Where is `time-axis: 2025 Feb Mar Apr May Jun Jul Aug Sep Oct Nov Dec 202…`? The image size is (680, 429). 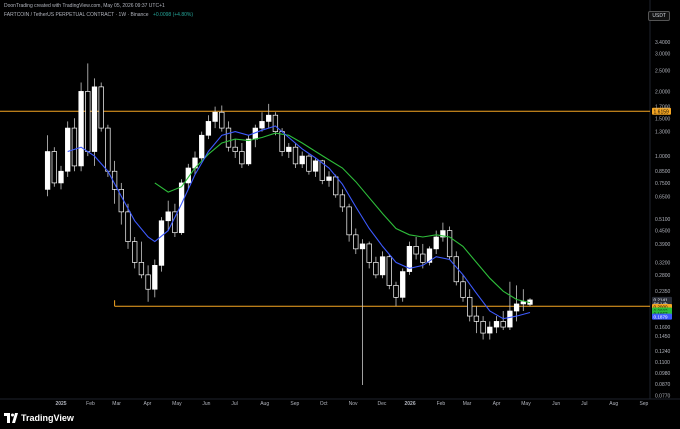 time-axis: 2025 Feb Mar Apr May Jun Jul Aug Sep Oct Nov Dec 202… is located at coordinates (351, 404).